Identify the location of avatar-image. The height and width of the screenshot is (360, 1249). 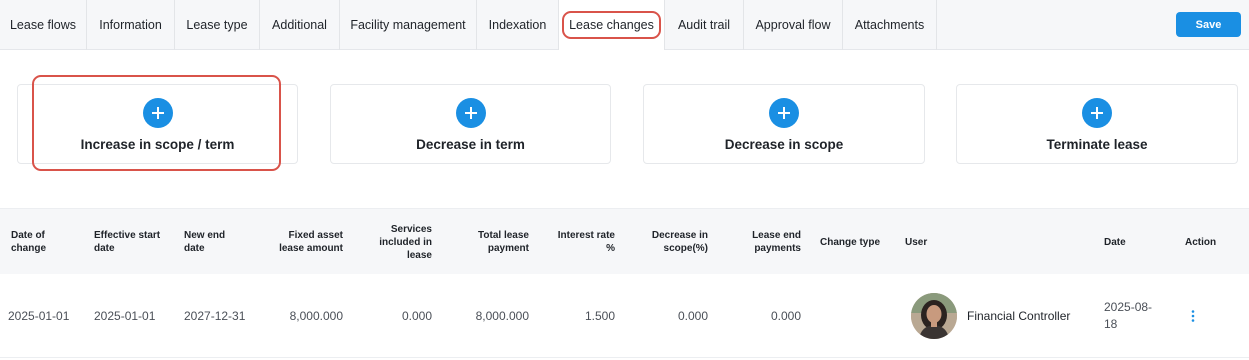
(934, 316).